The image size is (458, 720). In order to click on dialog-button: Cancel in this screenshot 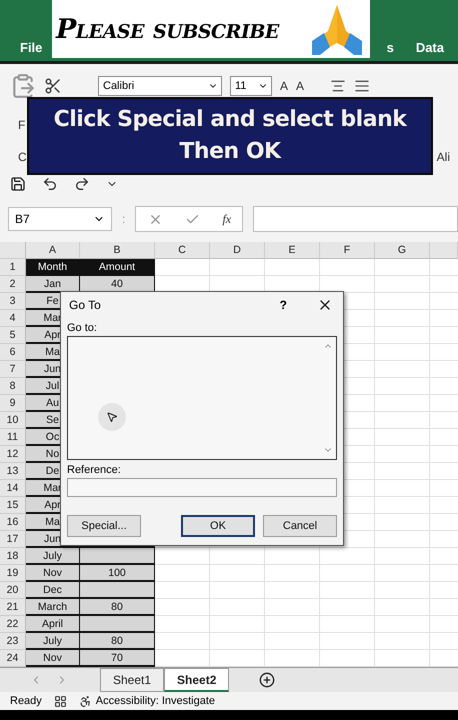, I will do `click(300, 526)`.